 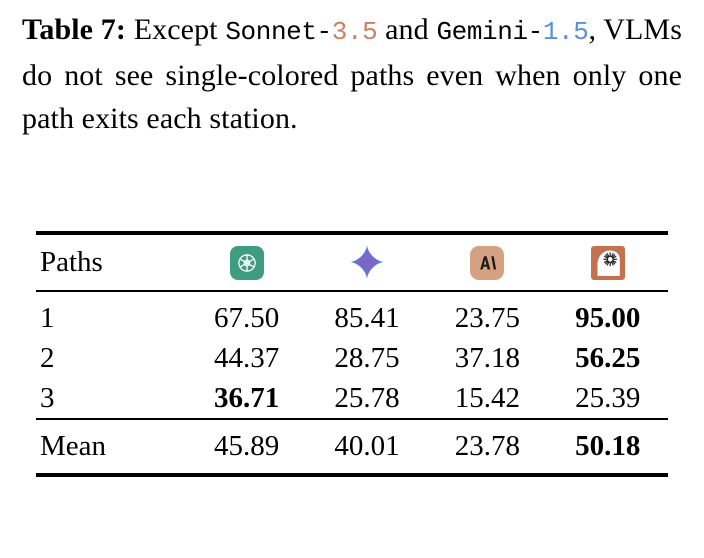 I want to click on cell-openai: 67.50, so click(x=247, y=318).